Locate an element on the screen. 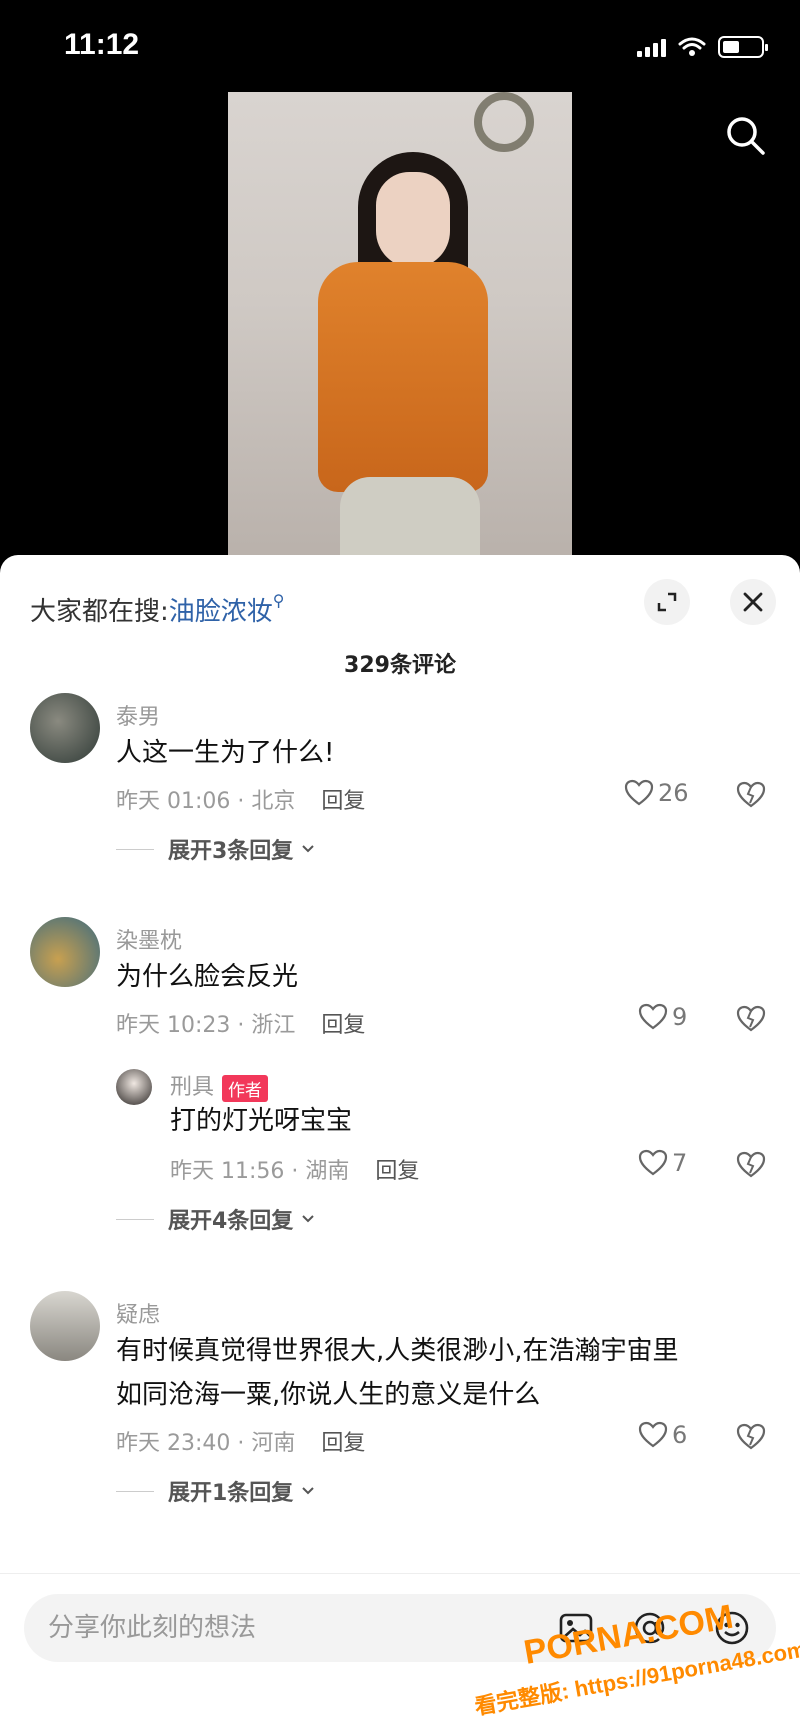  trending-label: 大家都在搜: is located at coordinates (99, 612).